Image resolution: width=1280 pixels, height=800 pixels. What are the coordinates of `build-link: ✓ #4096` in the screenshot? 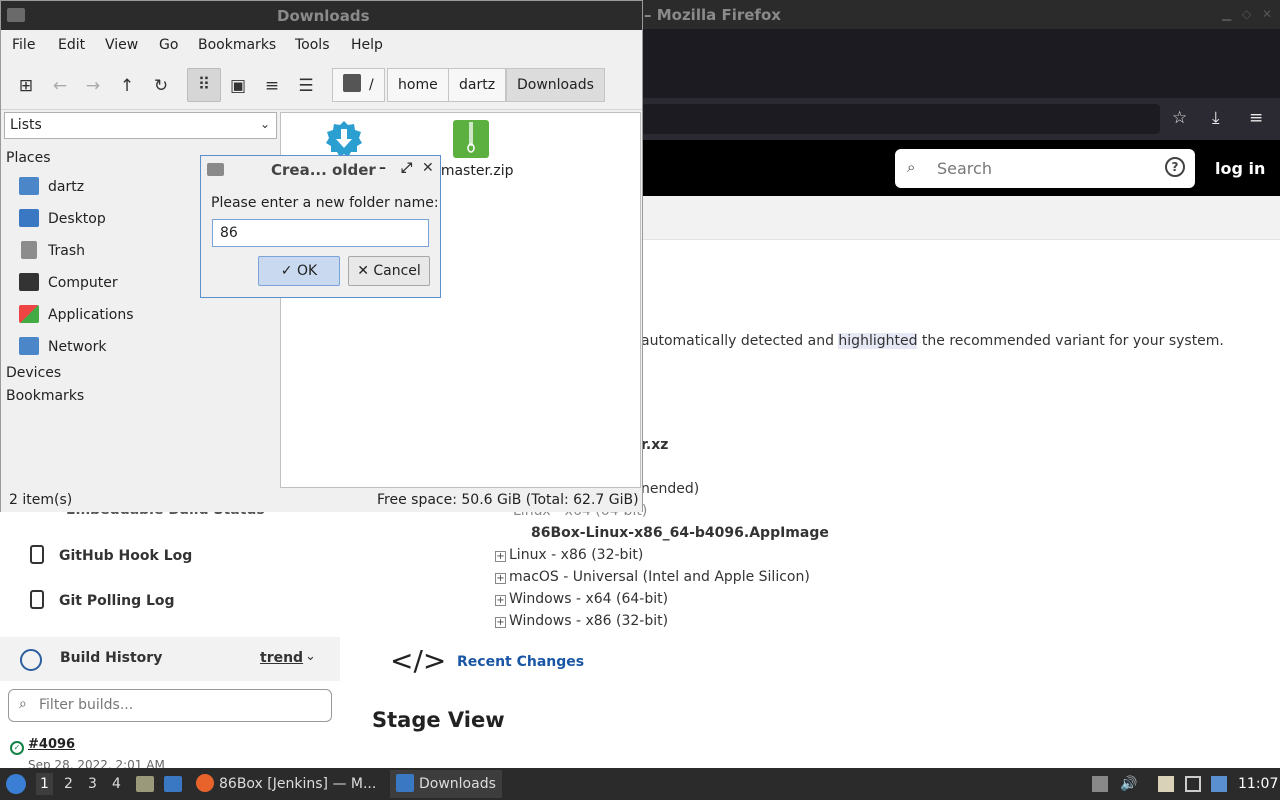 It's located at (42, 746).